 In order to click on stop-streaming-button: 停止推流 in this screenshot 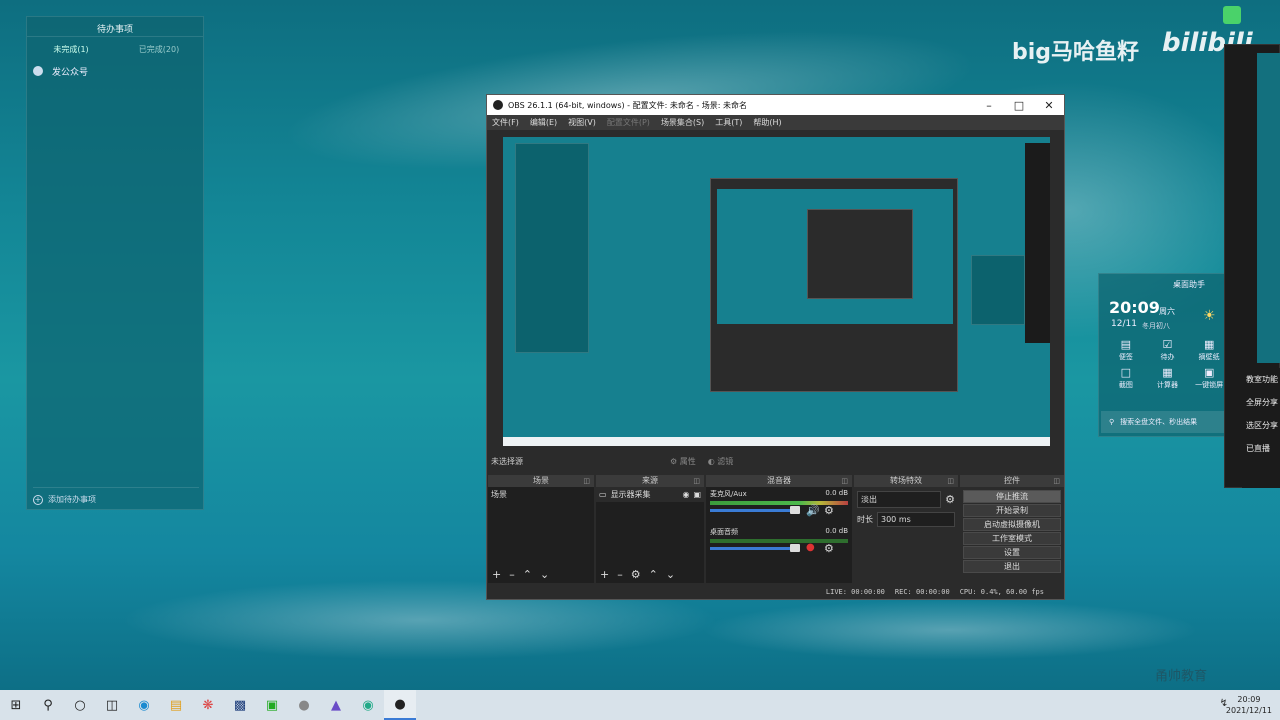, I will do `click(1012, 496)`.